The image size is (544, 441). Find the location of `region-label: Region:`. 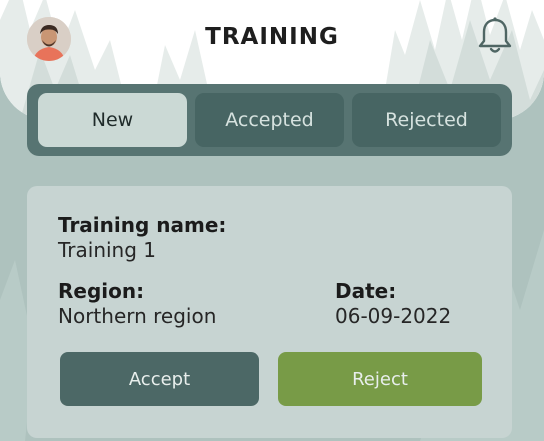

region-label: Region: is located at coordinates (101, 291).